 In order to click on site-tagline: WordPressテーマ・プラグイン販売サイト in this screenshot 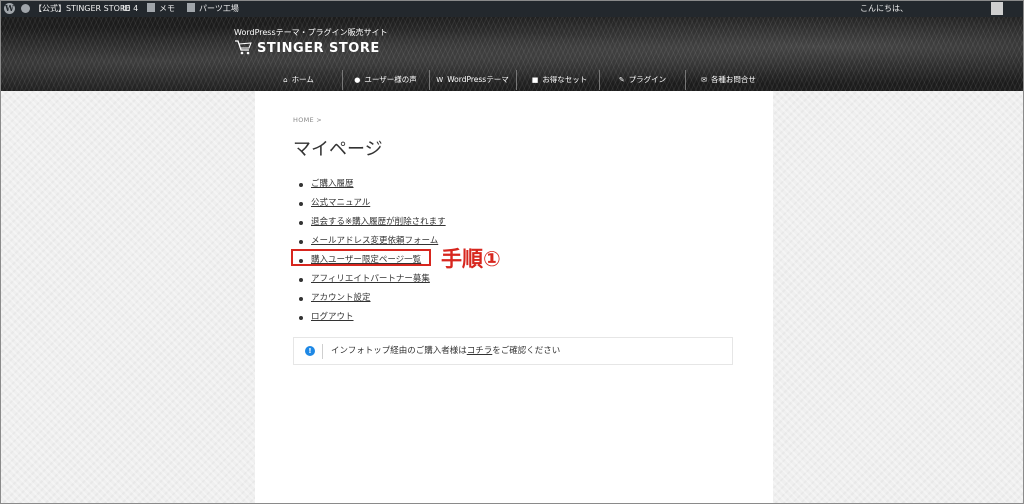, I will do `click(311, 32)`.